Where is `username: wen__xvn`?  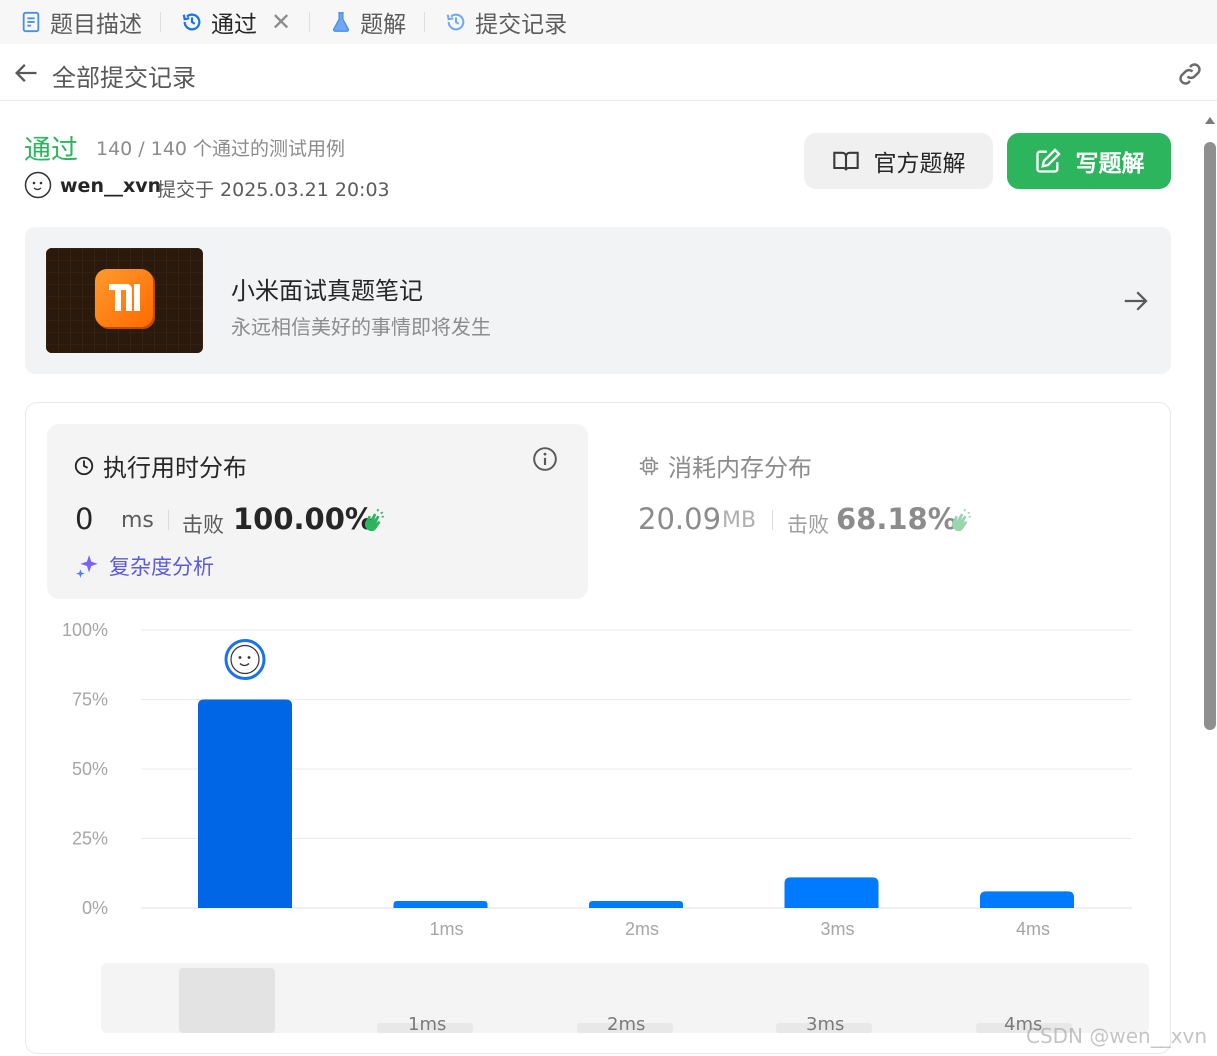
username: wen__xvn is located at coordinates (110, 186).